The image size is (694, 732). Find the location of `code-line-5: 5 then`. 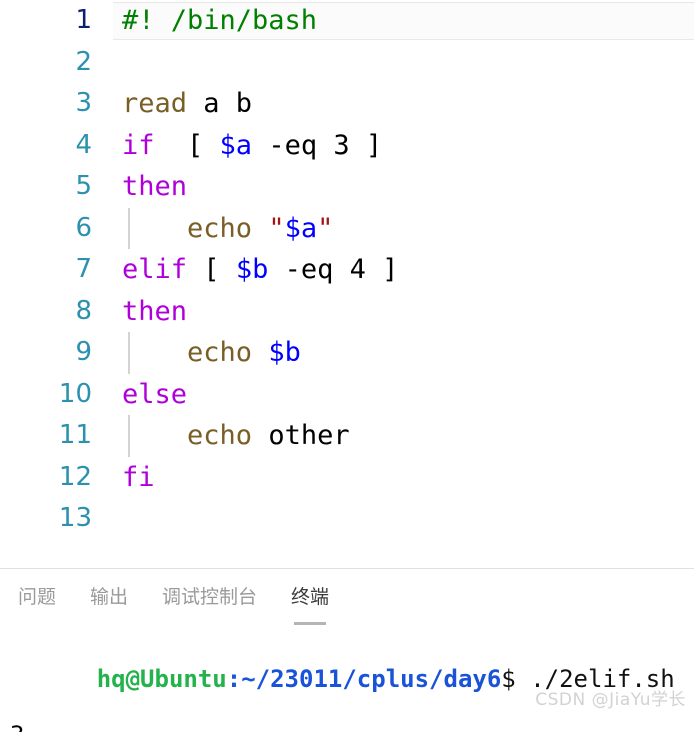

code-line-5: 5 then is located at coordinates (347, 187).